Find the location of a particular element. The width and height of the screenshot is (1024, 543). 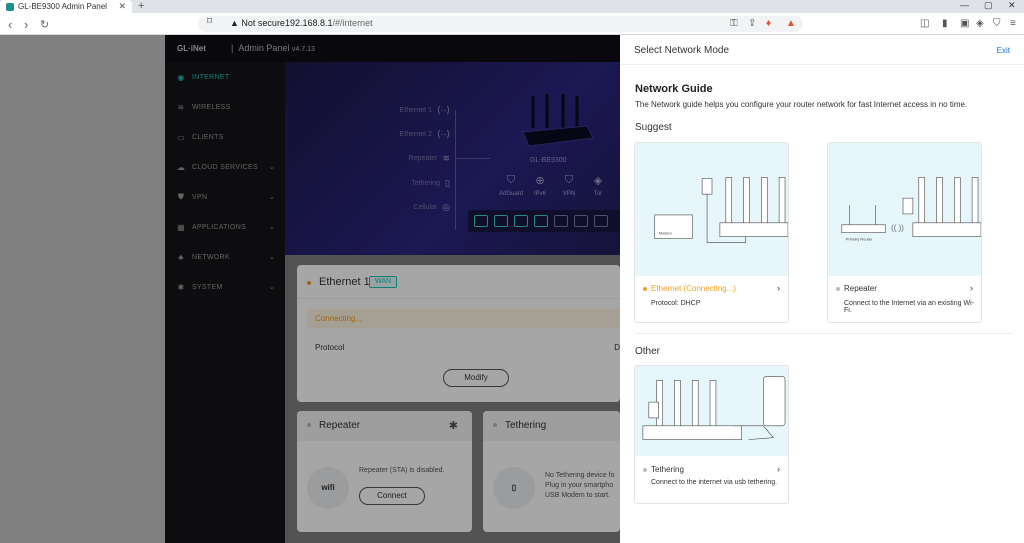

option-label: Tethering is located at coordinates (667, 469).